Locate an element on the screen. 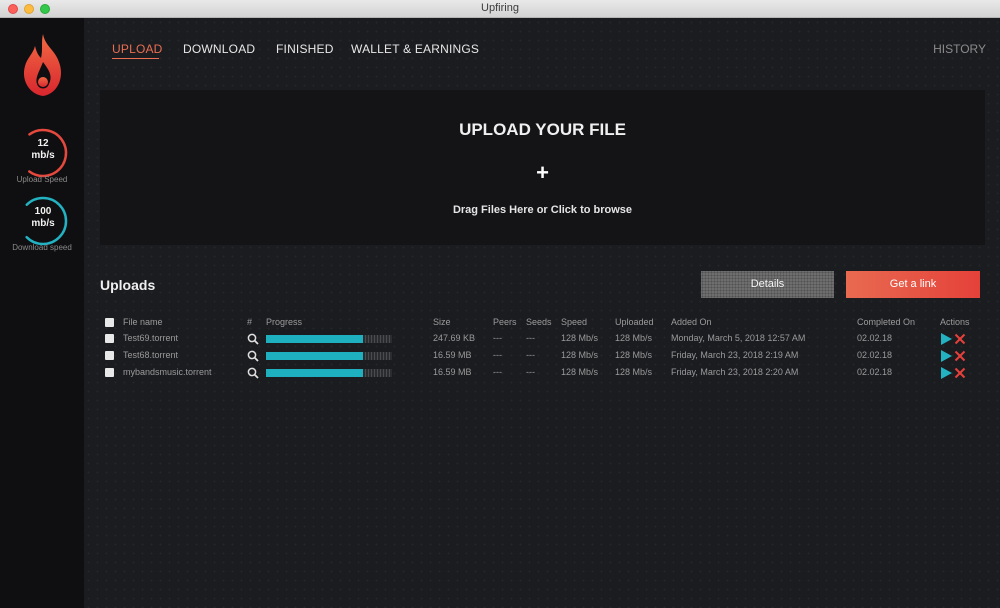  window-title: Upfiring is located at coordinates (500, 8).